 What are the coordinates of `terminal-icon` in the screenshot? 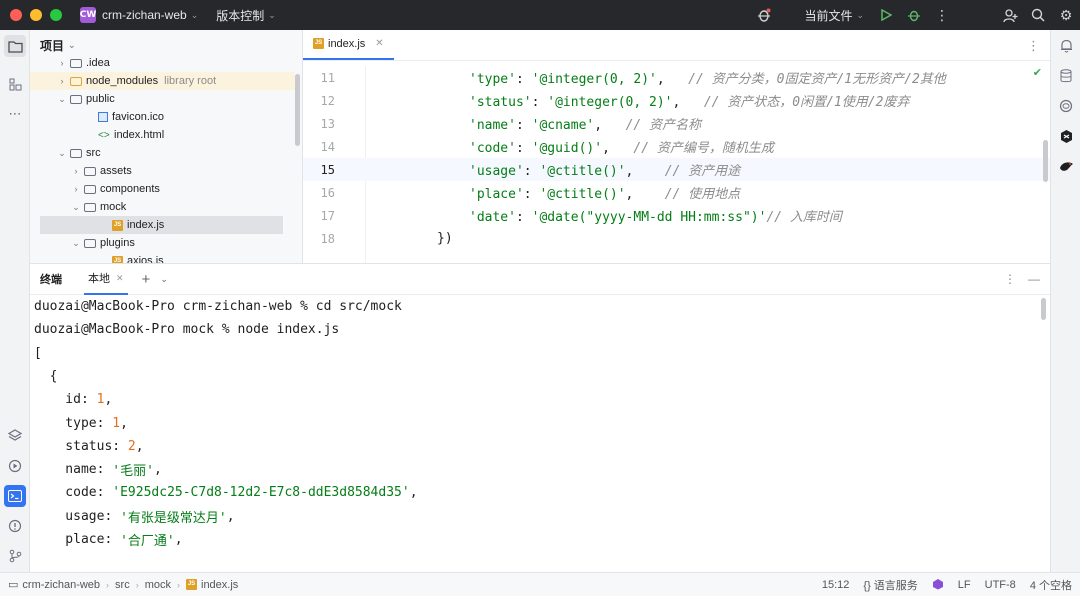 It's located at (15, 496).